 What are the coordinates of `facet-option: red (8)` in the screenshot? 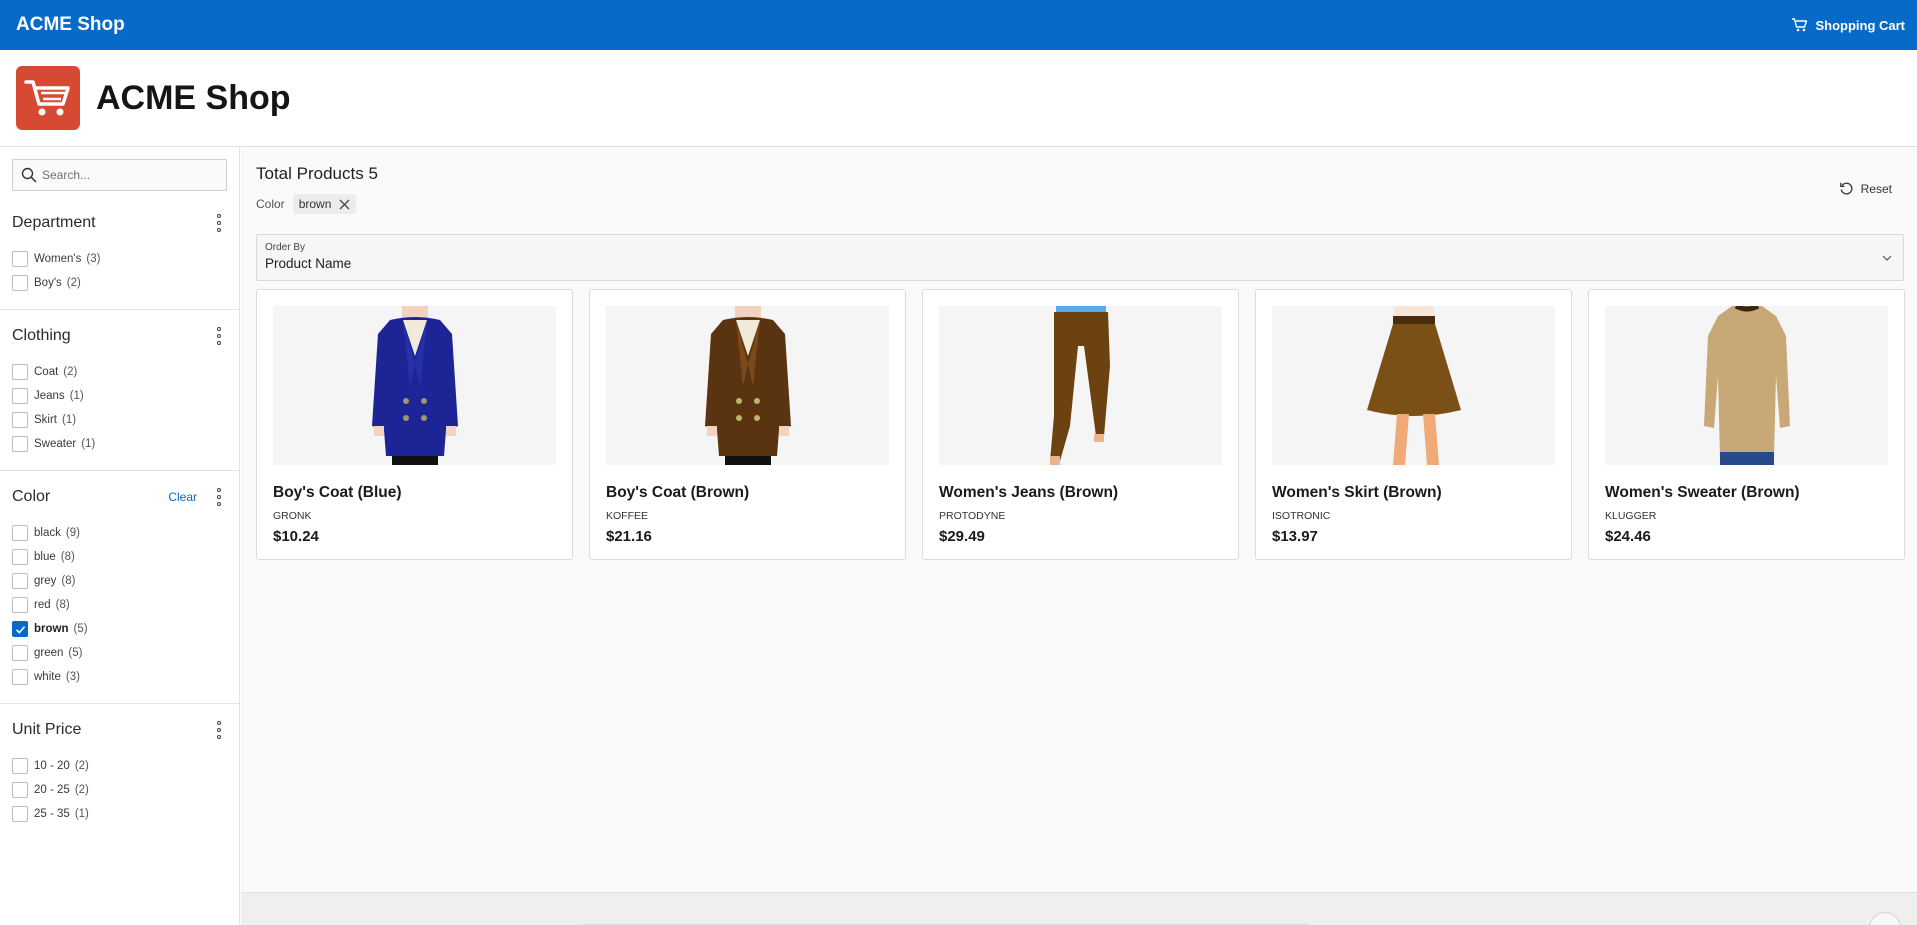 It's located at (119, 605).